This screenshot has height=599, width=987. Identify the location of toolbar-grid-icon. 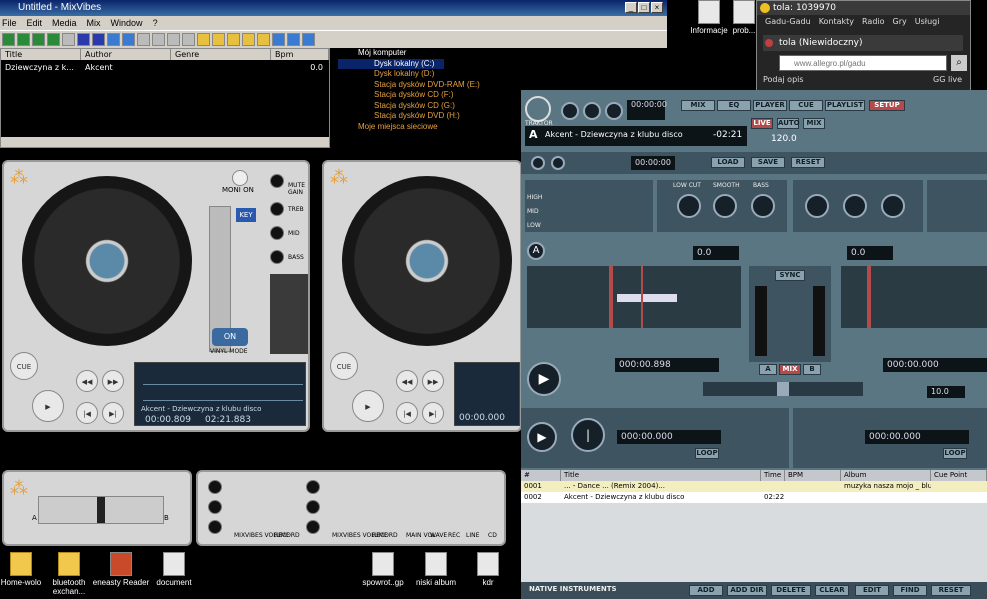
(218, 39).